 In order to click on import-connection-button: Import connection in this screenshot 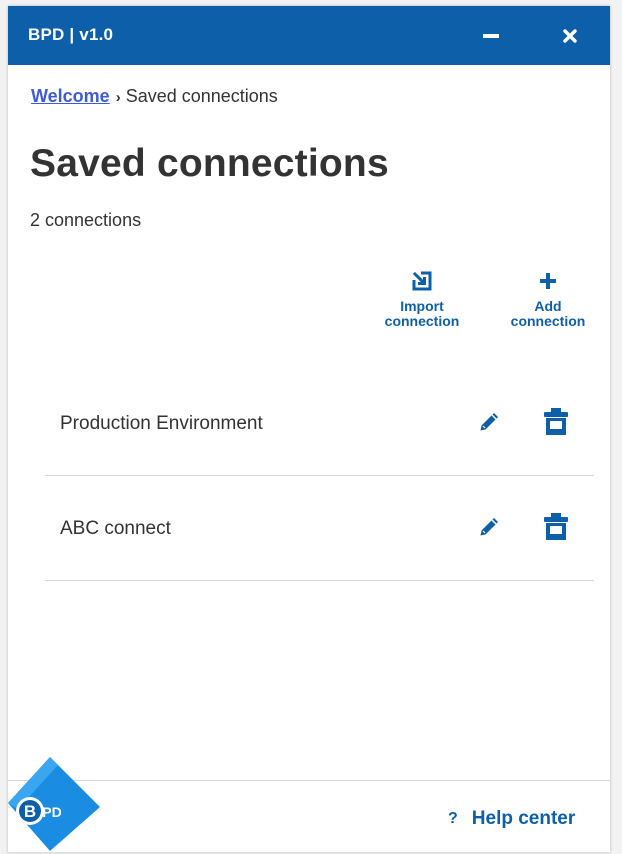, I will do `click(422, 298)`.